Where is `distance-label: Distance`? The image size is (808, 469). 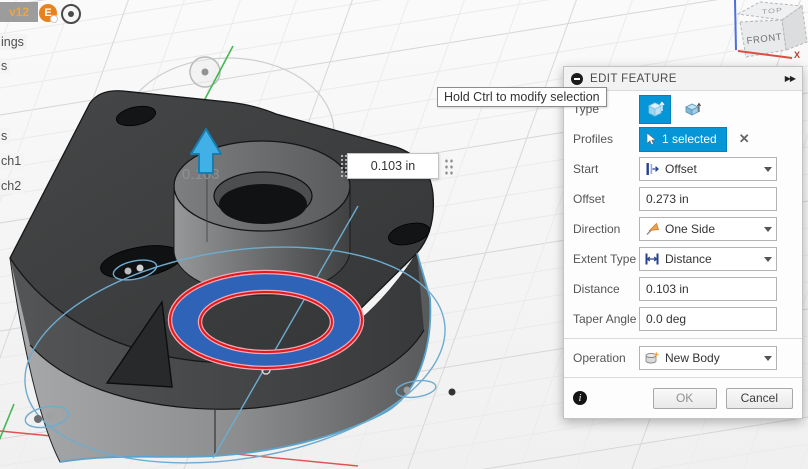 distance-label: Distance is located at coordinates (596, 289).